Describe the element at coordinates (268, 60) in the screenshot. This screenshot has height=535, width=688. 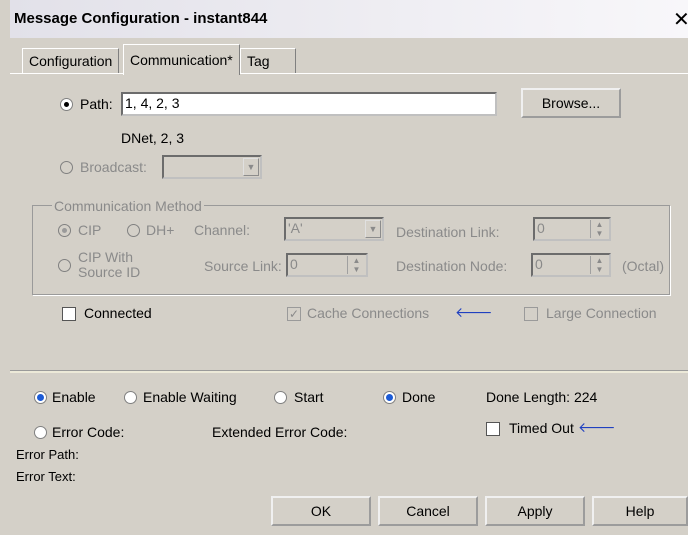
I see `tab-tag: Tag` at that location.